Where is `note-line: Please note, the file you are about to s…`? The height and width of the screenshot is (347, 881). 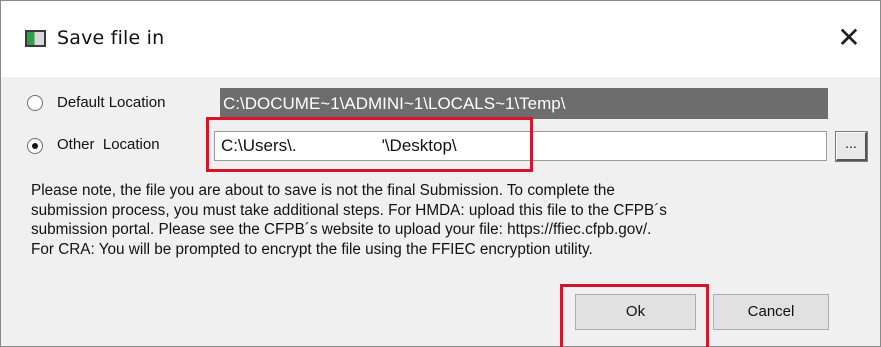
note-line: Please note, the file you are about to s… is located at coordinates (323, 190).